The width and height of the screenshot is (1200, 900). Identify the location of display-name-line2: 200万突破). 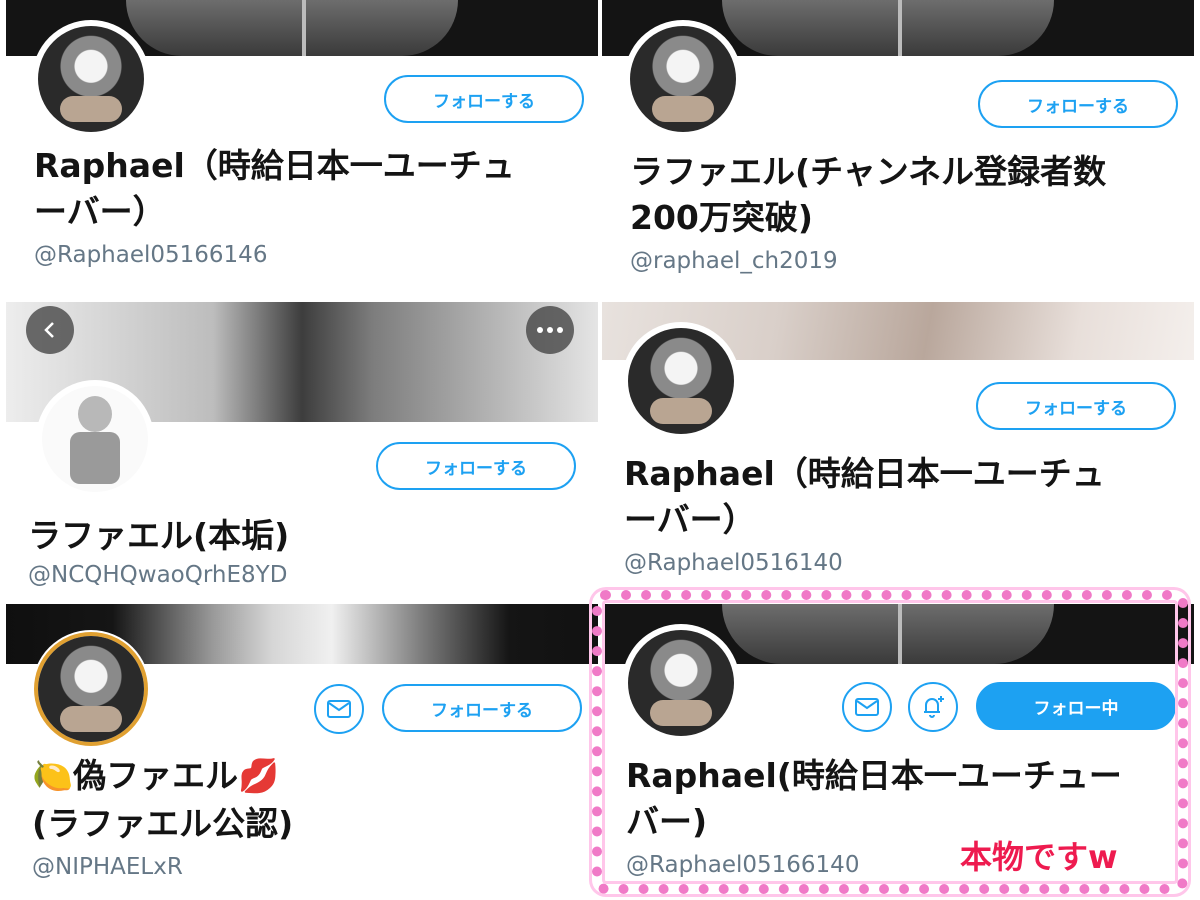
(721, 217).